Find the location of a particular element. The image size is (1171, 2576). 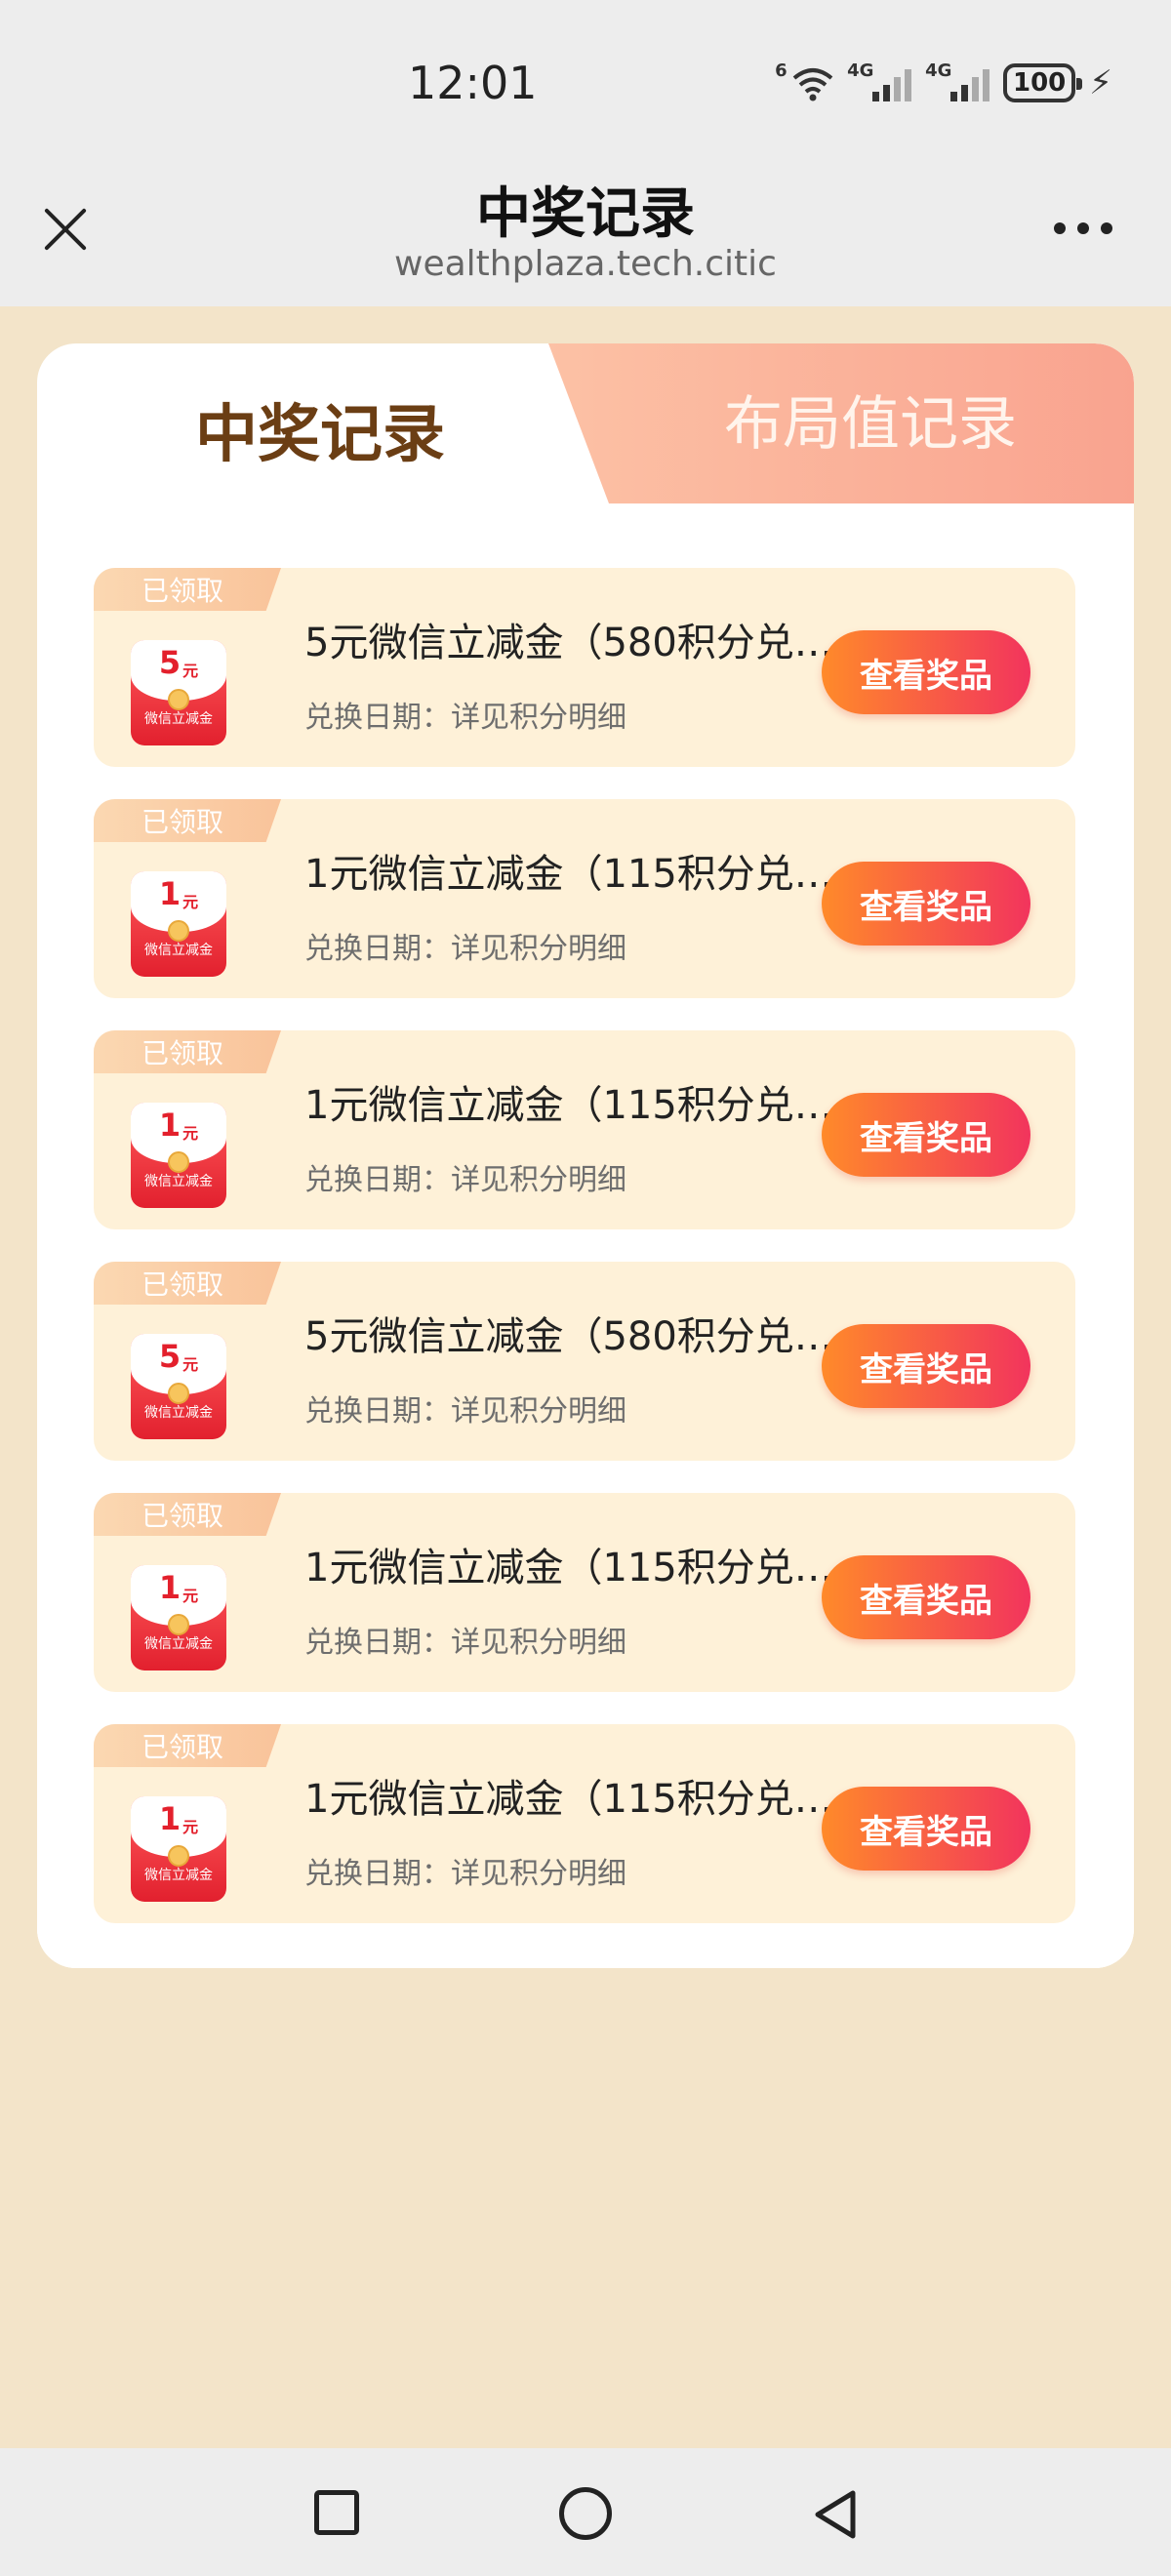

battery-level: 100 is located at coordinates (1039, 83).